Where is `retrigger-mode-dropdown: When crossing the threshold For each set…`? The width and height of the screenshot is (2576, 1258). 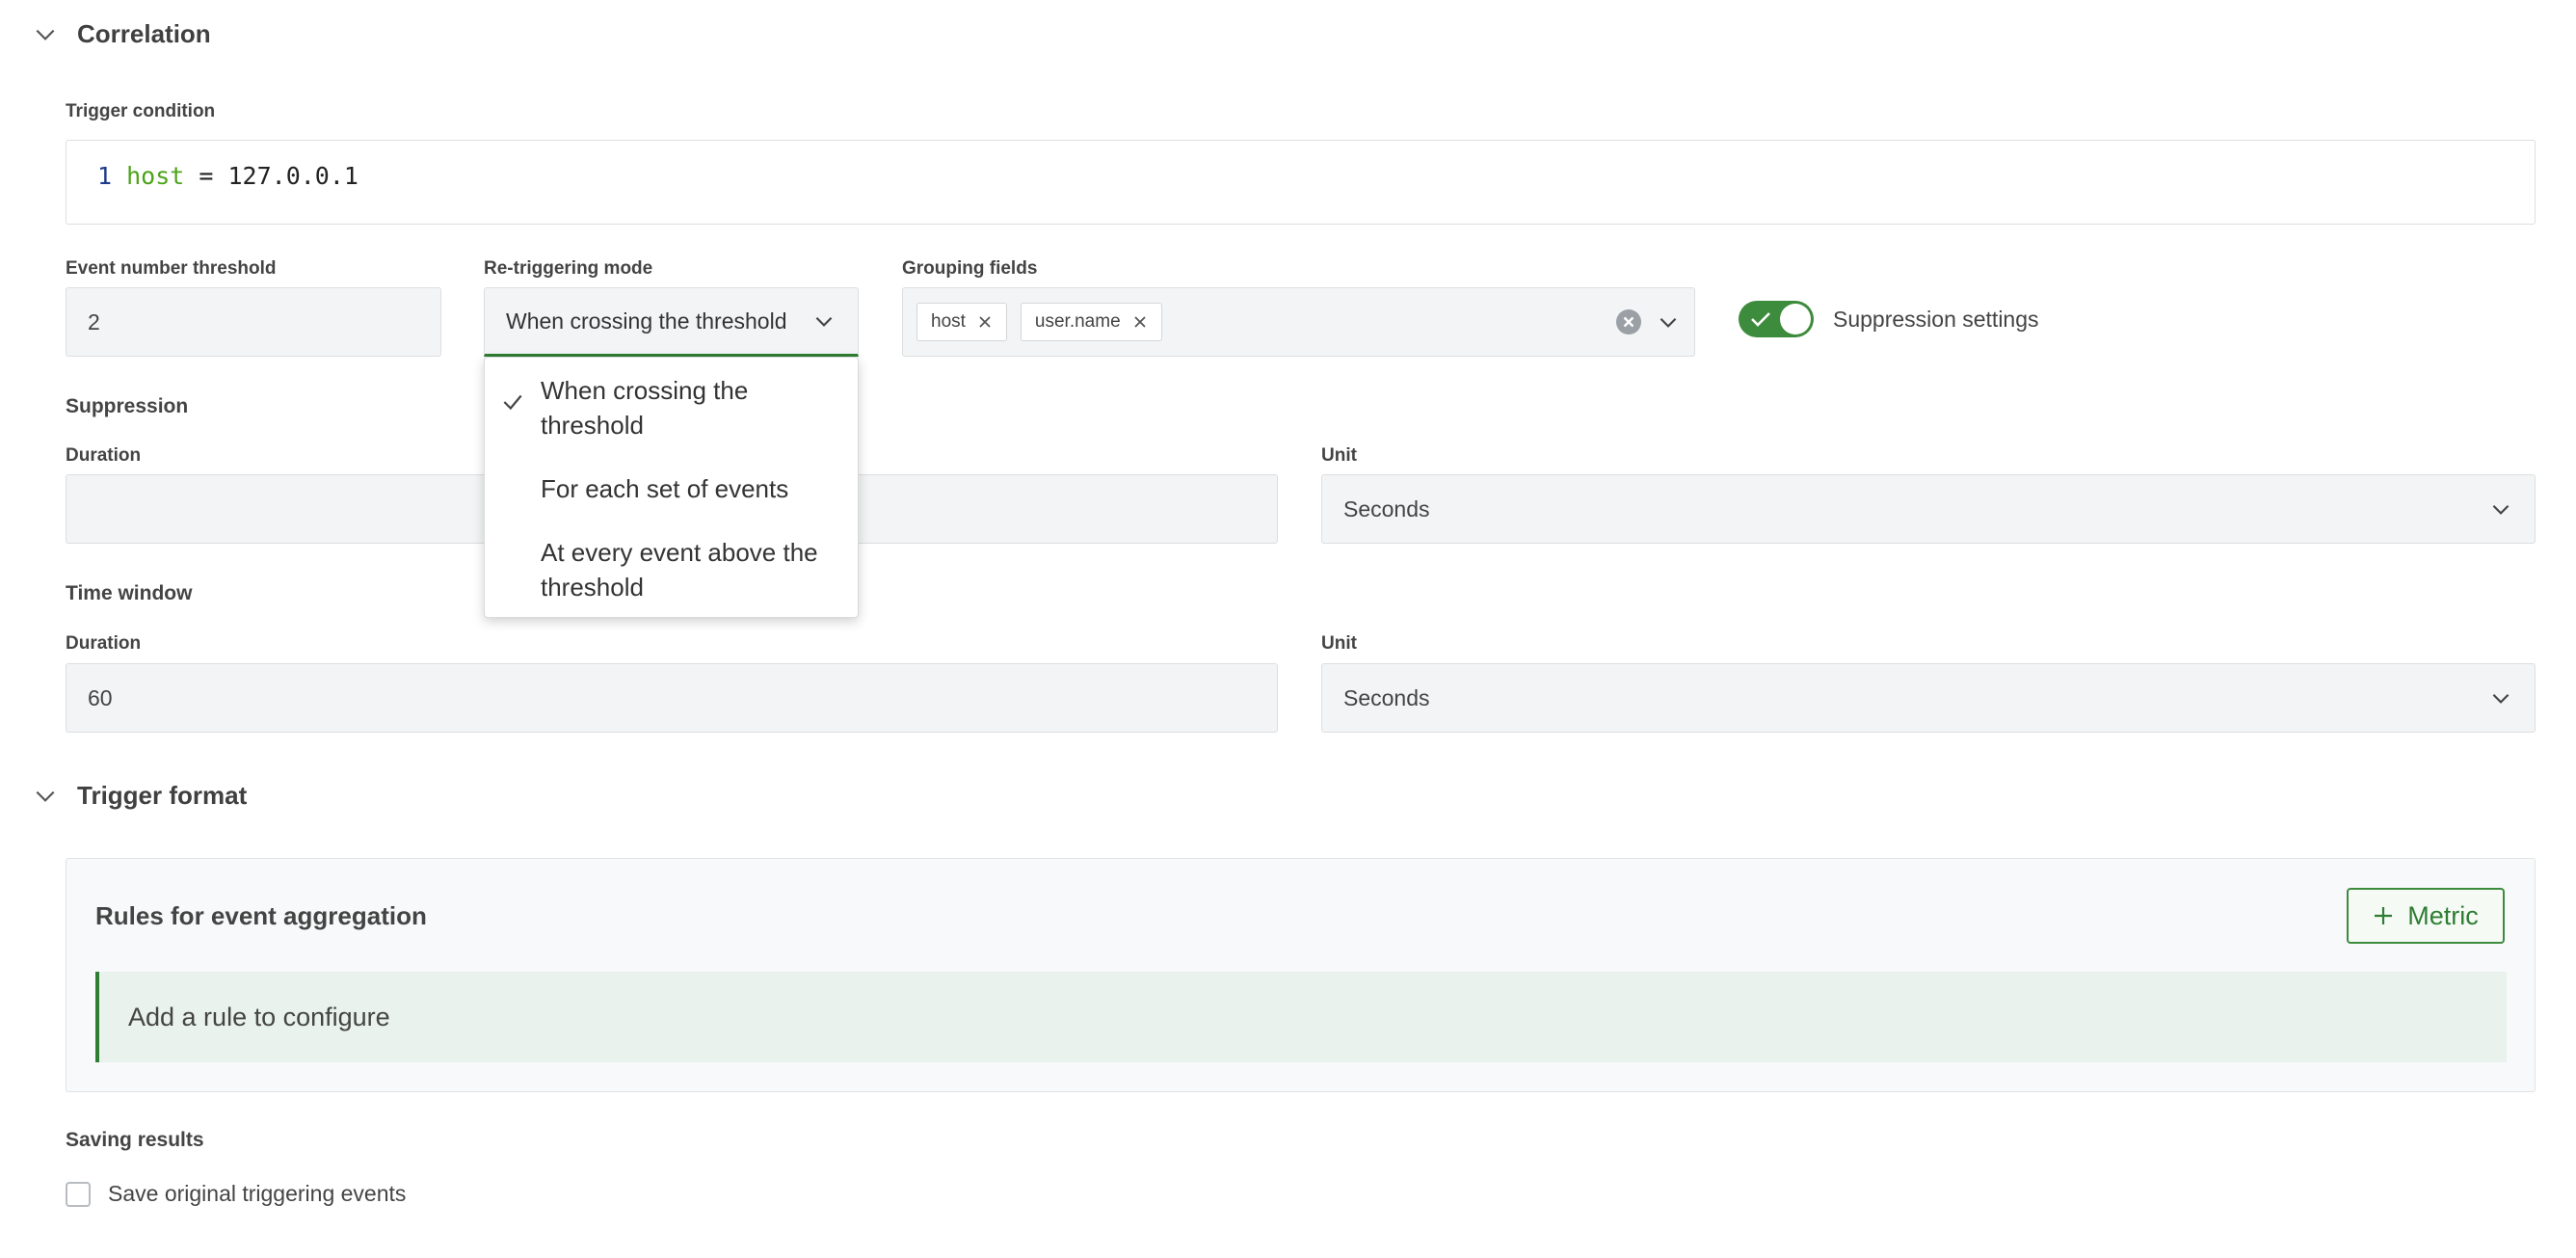 retrigger-mode-dropdown: When crossing the threshold For each set… is located at coordinates (671, 488).